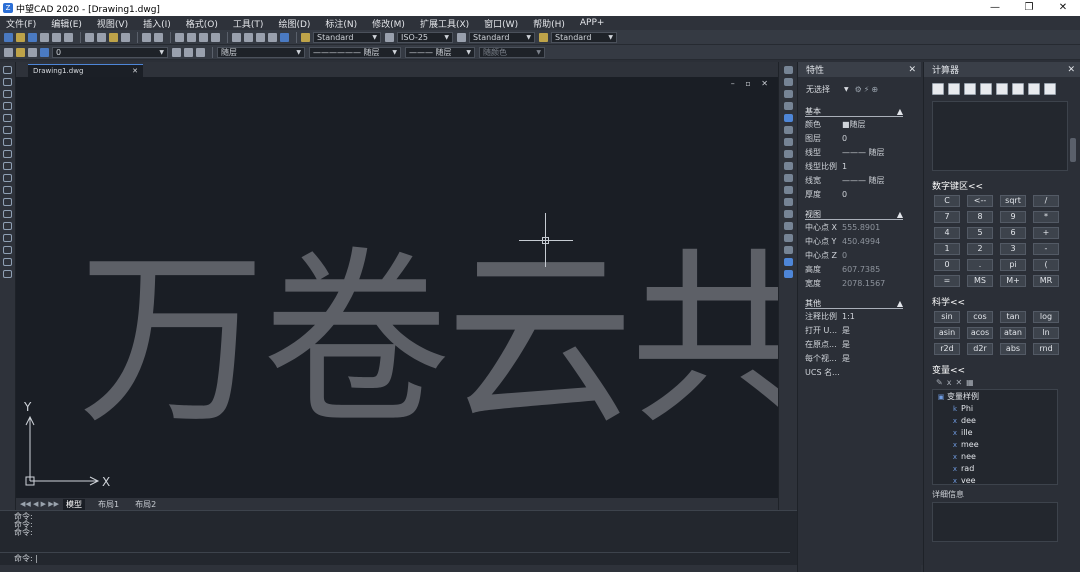 Image resolution: width=1080 pixels, height=572 pixels. What do you see at coordinates (1046, 333) in the screenshot?
I see `calc-key: ln` at bounding box center [1046, 333].